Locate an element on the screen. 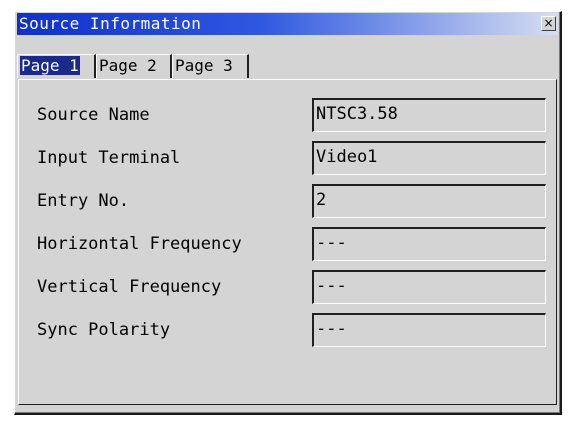  horizontal-frequency-field: --- is located at coordinates (429, 244).